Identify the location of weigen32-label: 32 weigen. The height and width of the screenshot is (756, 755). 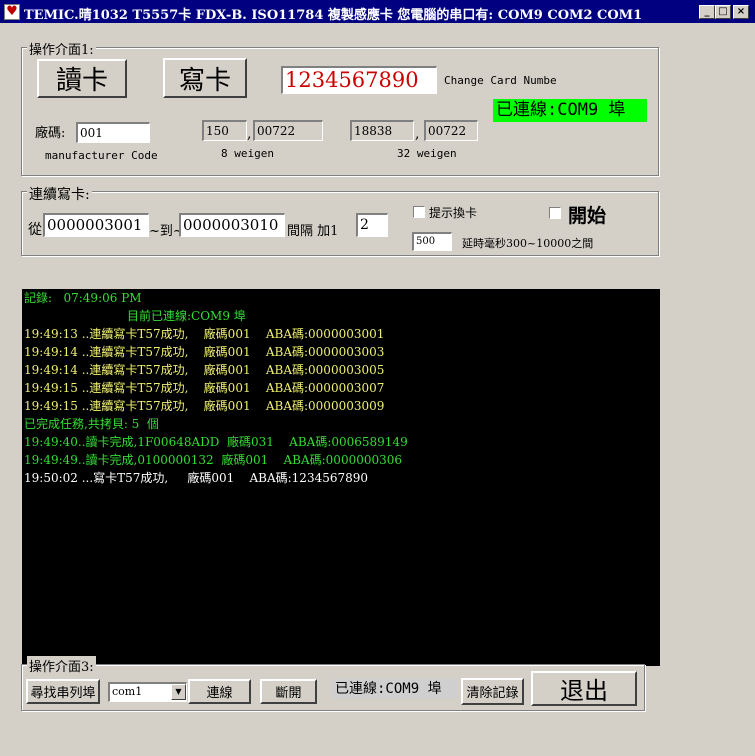
(427, 153).